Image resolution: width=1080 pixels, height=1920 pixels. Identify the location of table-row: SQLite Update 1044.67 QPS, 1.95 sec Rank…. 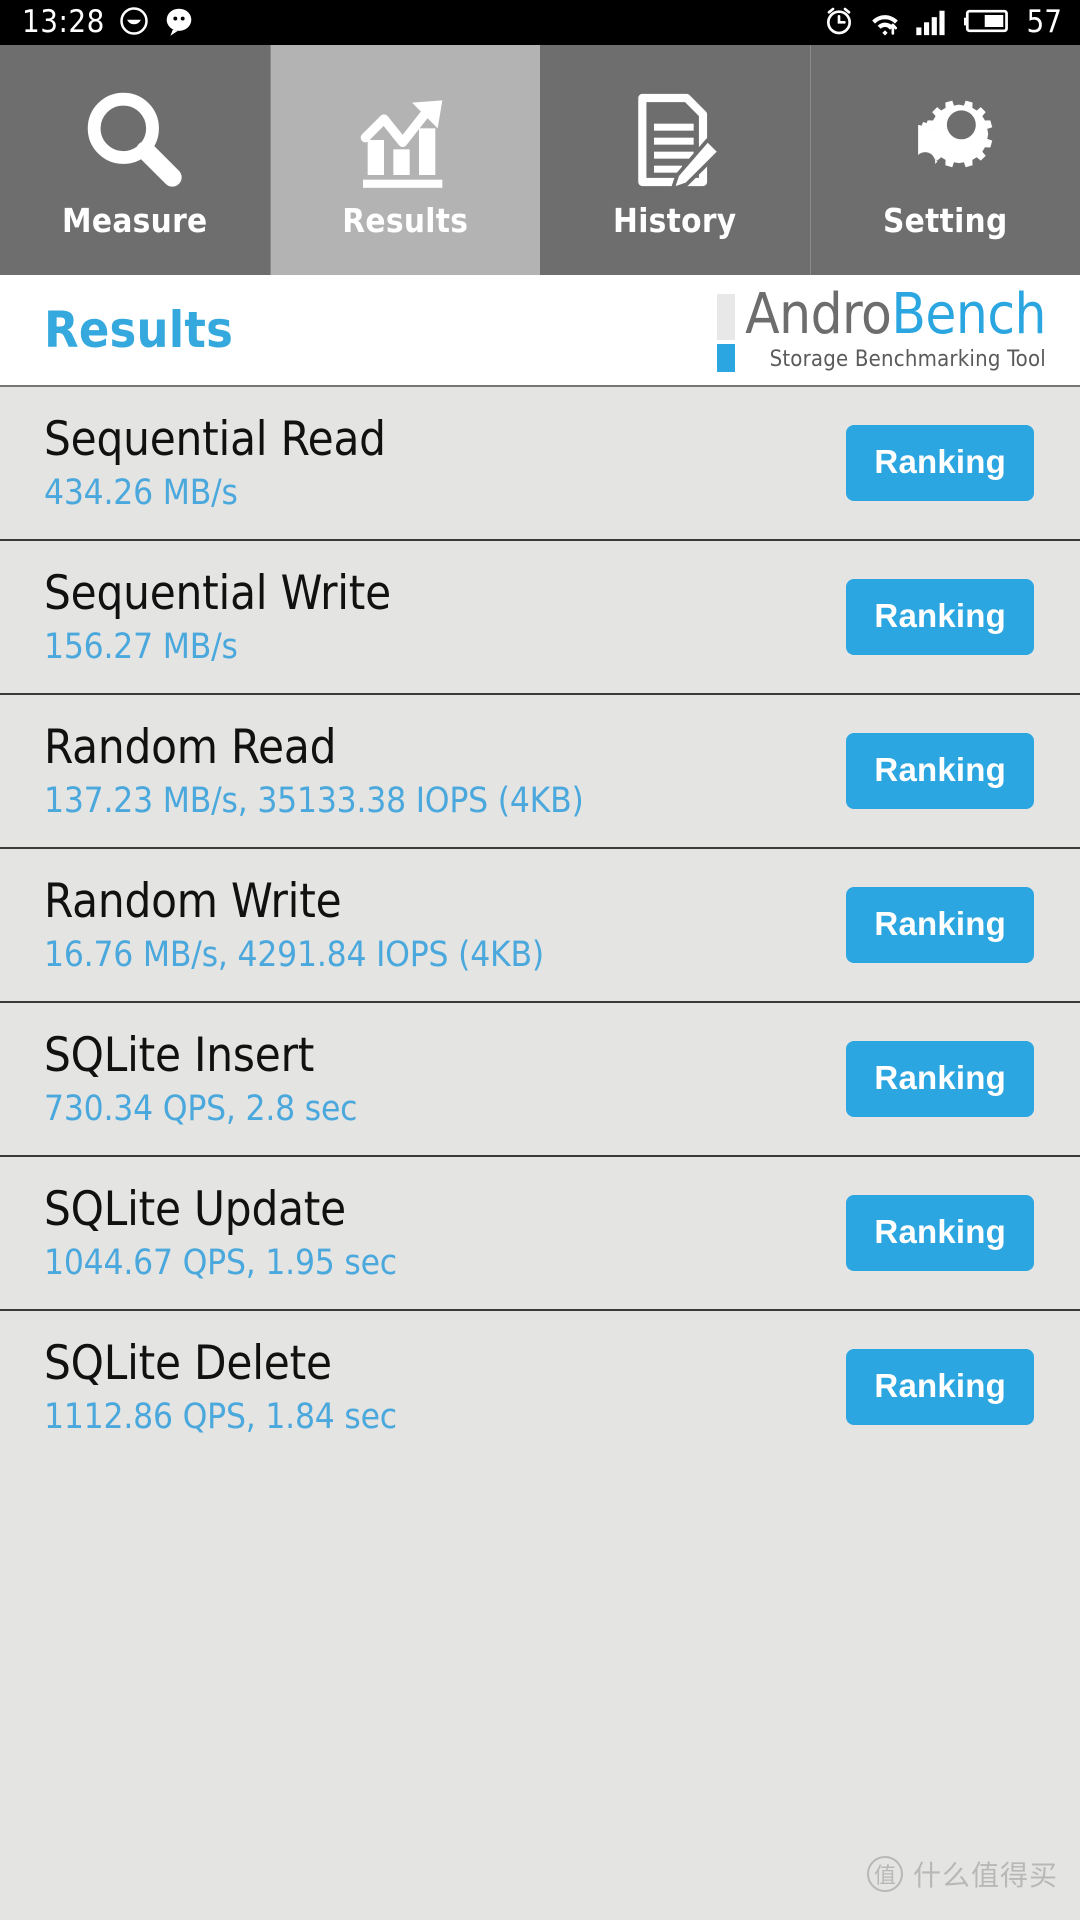
(540, 1232).